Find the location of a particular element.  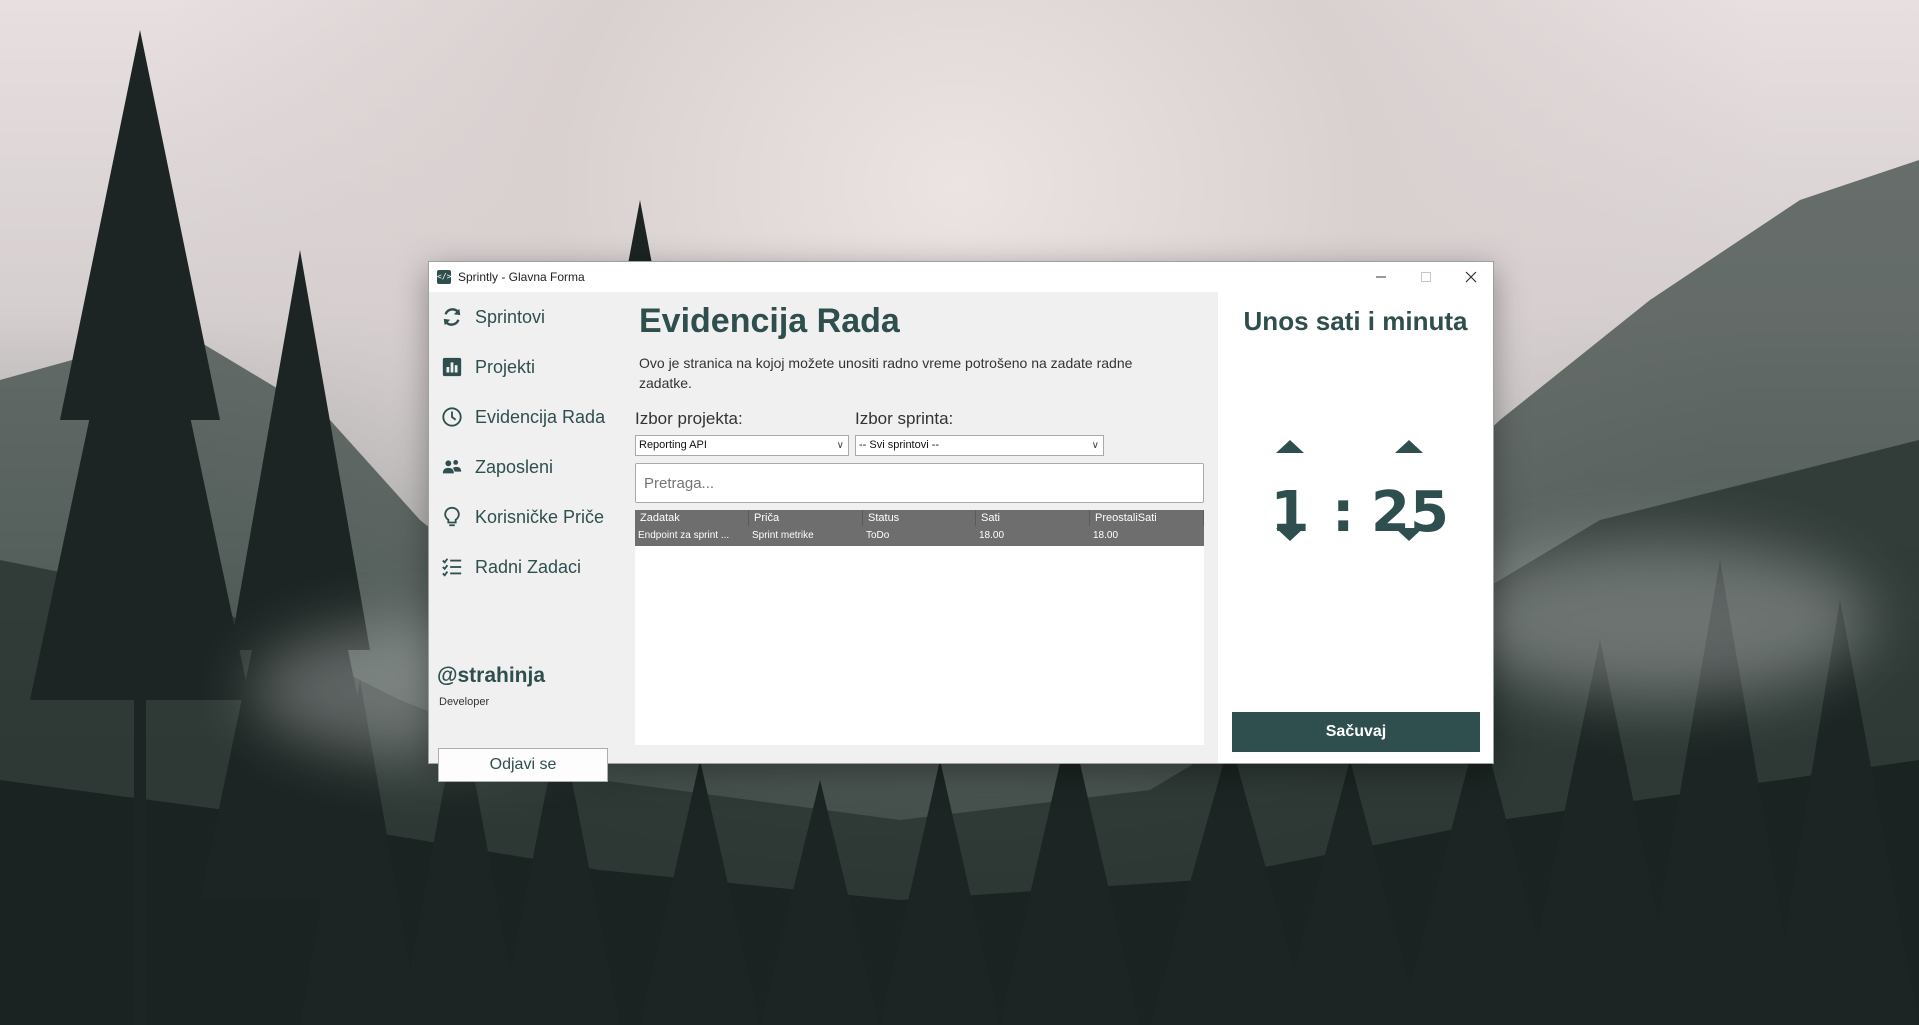

table-header: Zadatak Priča Status Sati PreostaliSati is located at coordinates (919, 518).